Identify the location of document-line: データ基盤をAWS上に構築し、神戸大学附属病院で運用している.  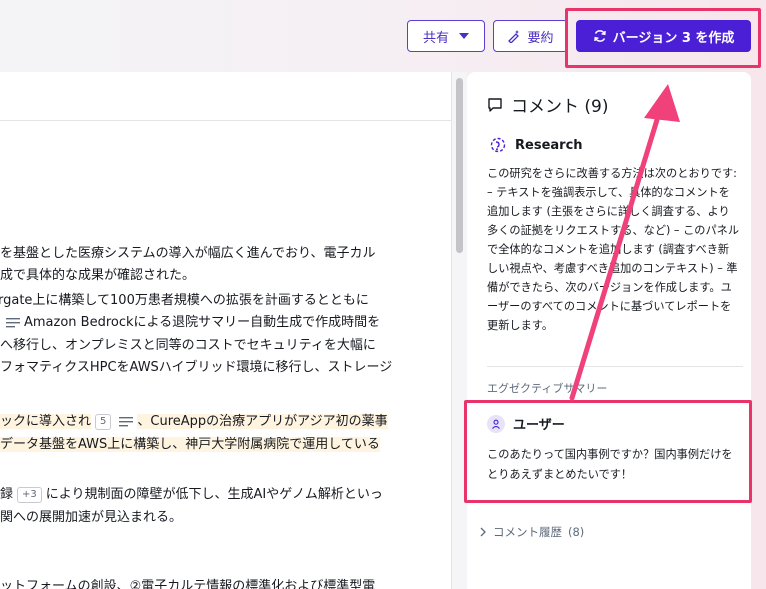
(190, 445).